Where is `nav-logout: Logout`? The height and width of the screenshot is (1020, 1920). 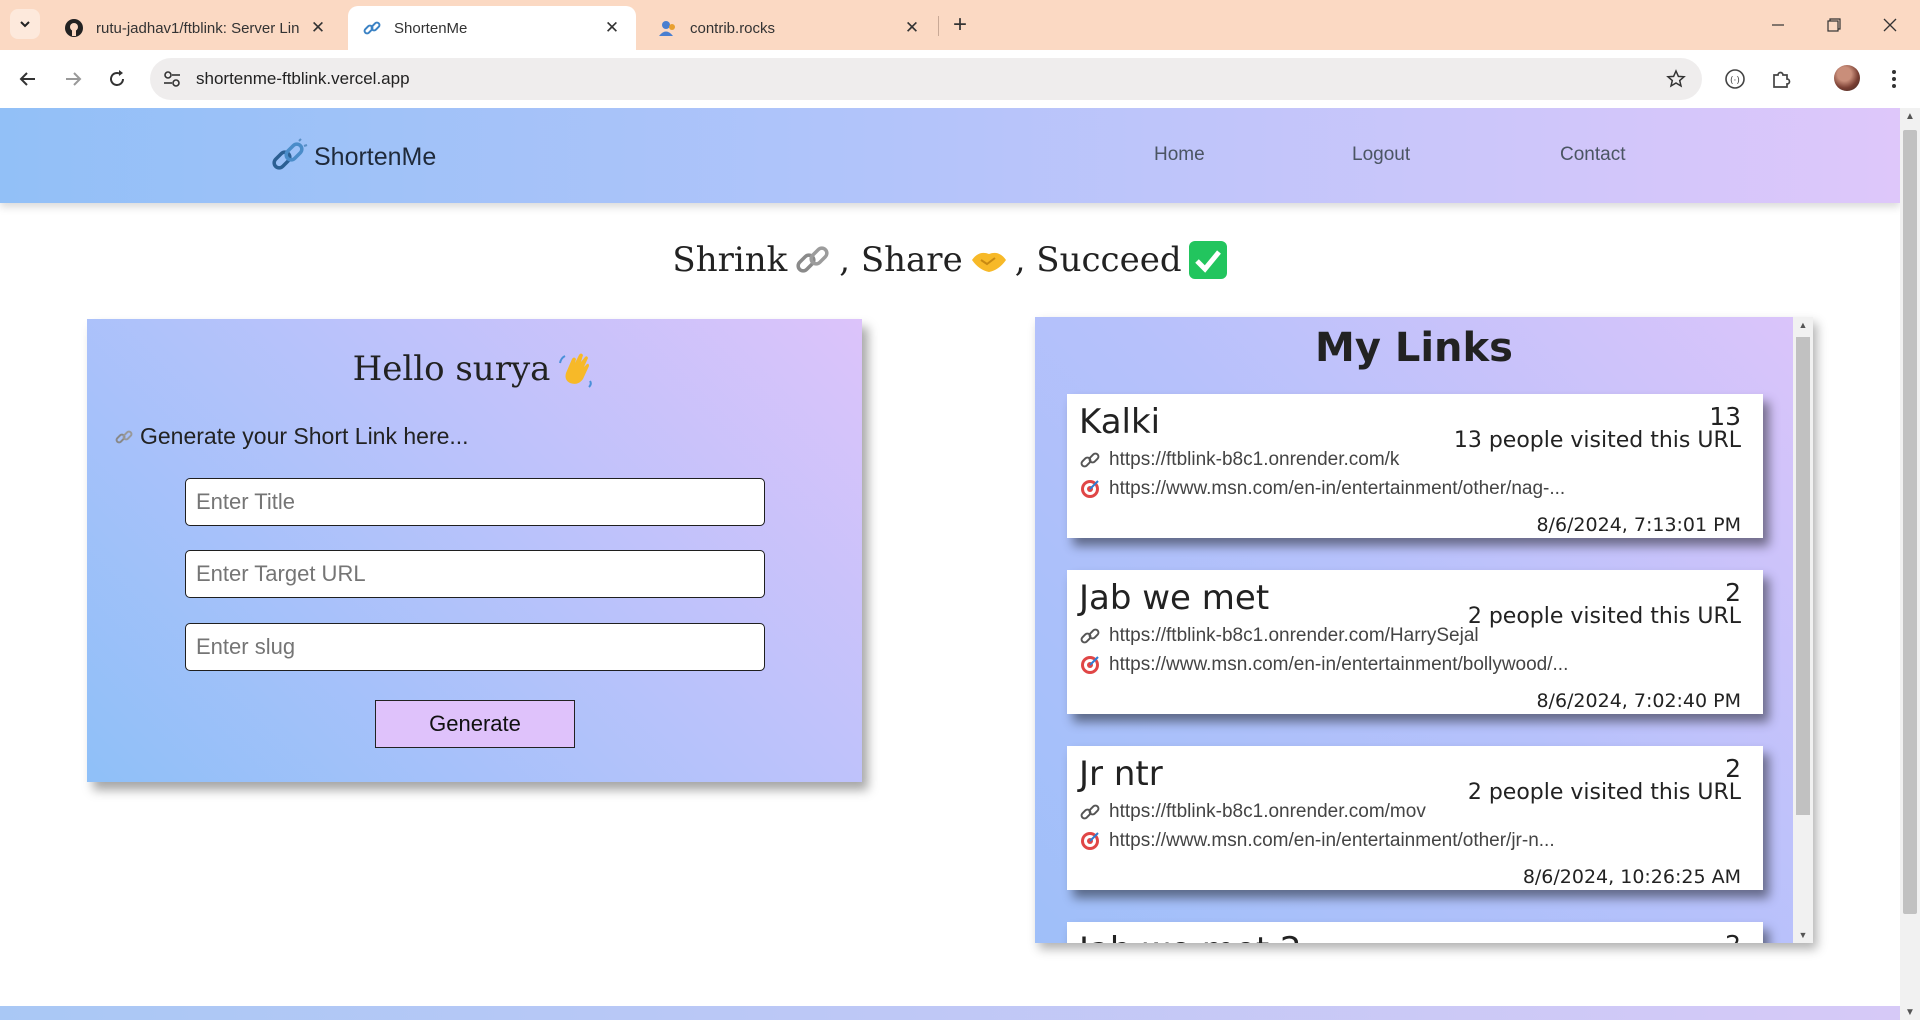
nav-logout: Logout is located at coordinates (1381, 155).